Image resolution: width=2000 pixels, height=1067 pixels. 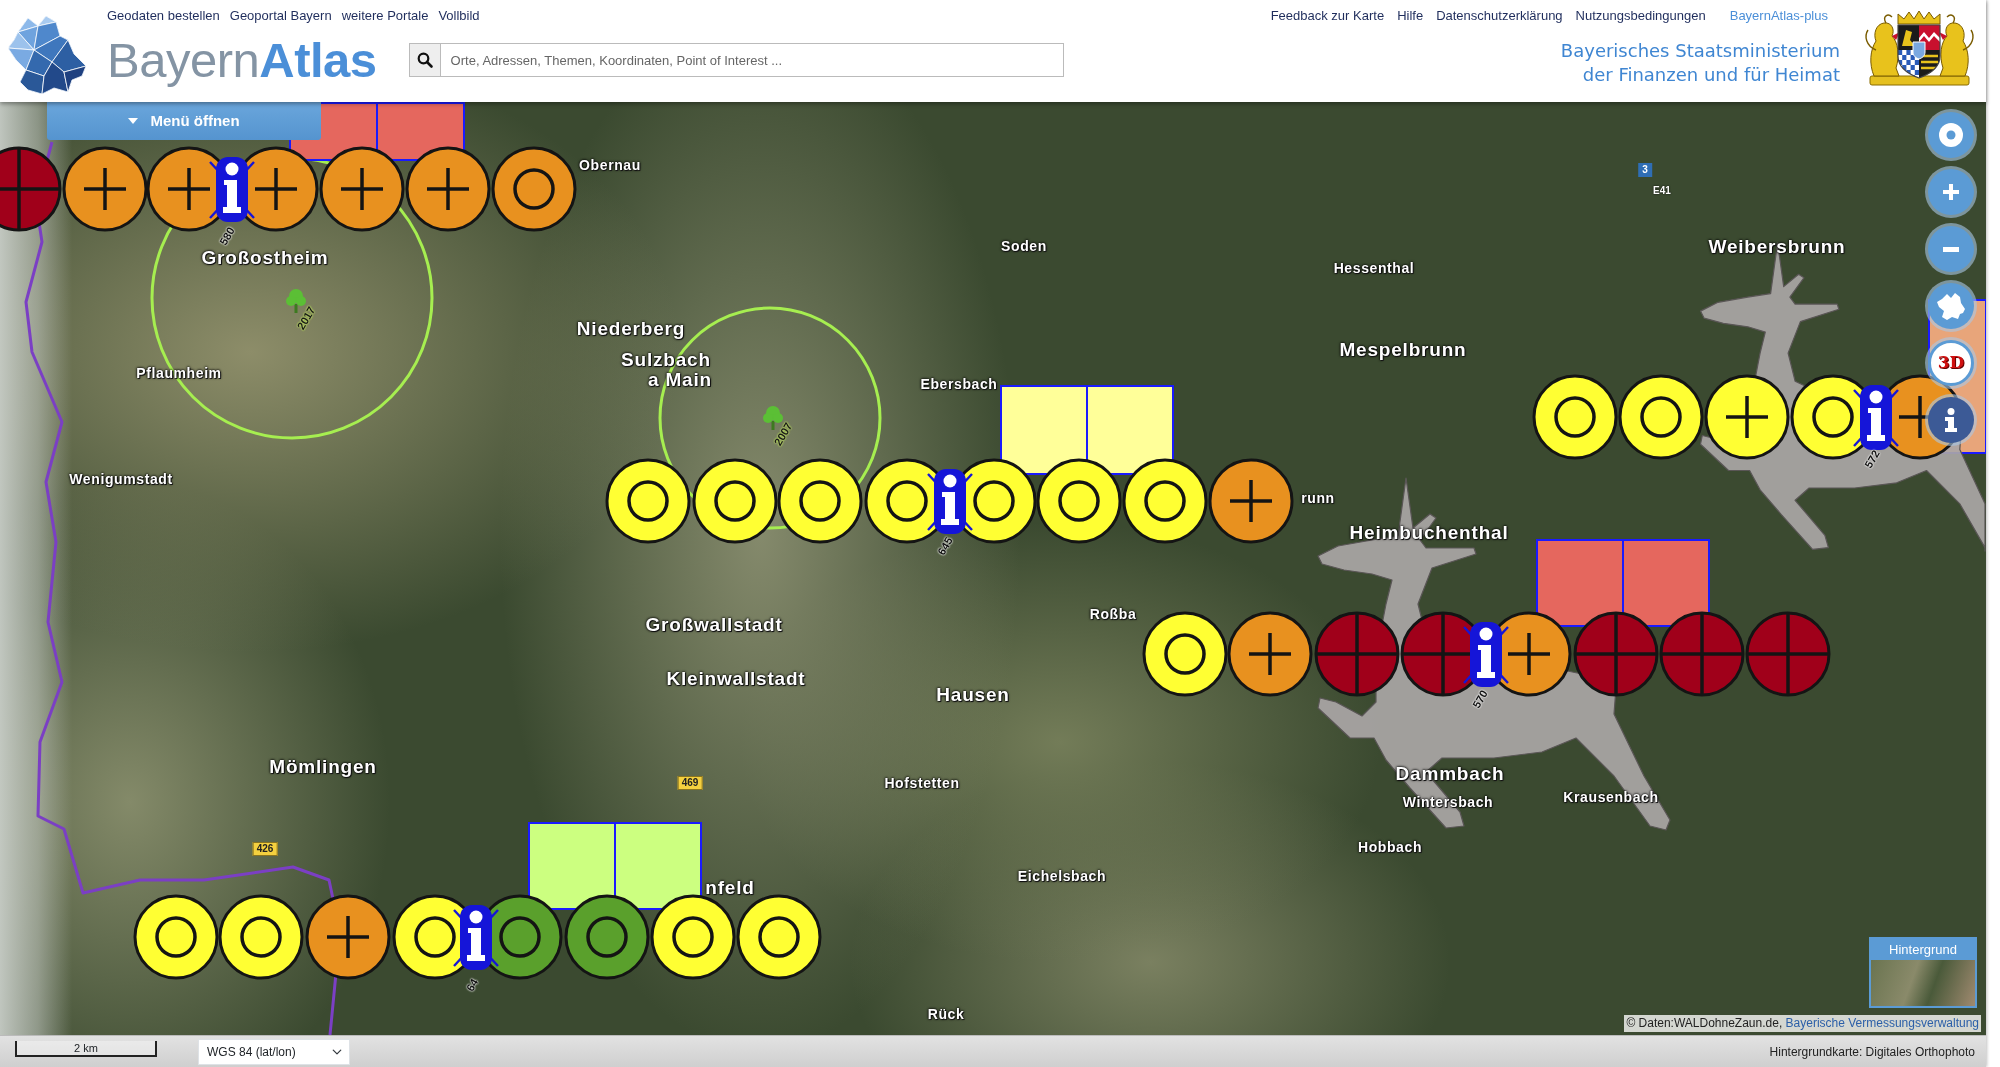 I want to click on road-number-label: 3, so click(x=1645, y=170).